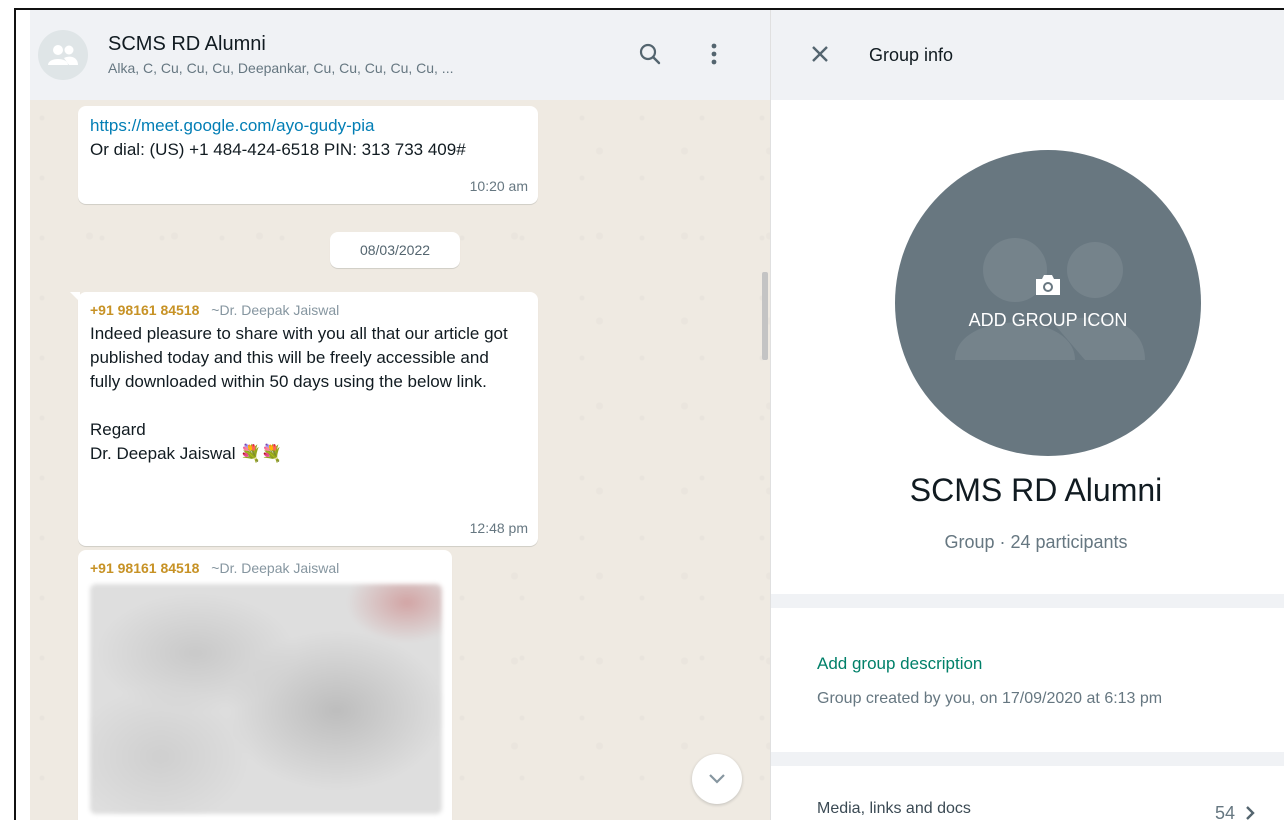 This screenshot has width=1284, height=820. Describe the element at coordinates (75, 297) in the screenshot. I see `bubble-tail` at that location.